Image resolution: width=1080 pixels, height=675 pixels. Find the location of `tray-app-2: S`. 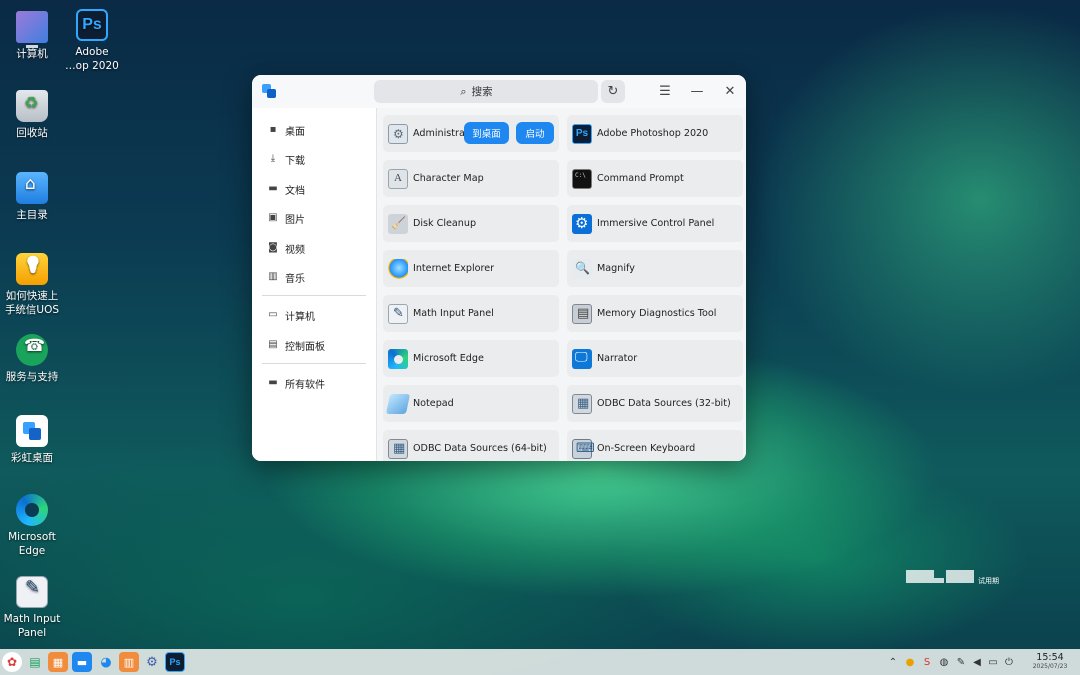

tray-app-2: S is located at coordinates (927, 662).